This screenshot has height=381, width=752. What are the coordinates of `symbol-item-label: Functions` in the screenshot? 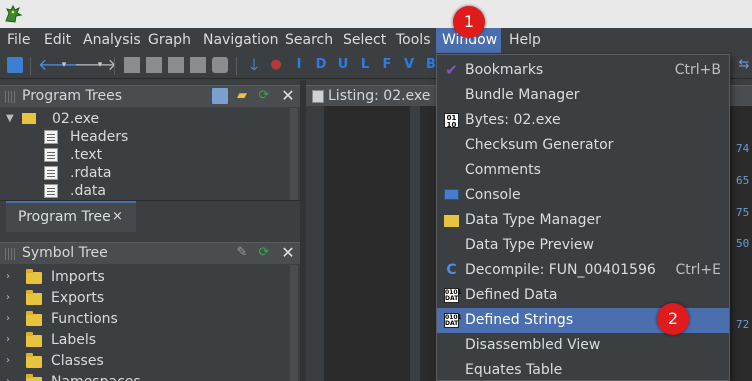 It's located at (84, 319).